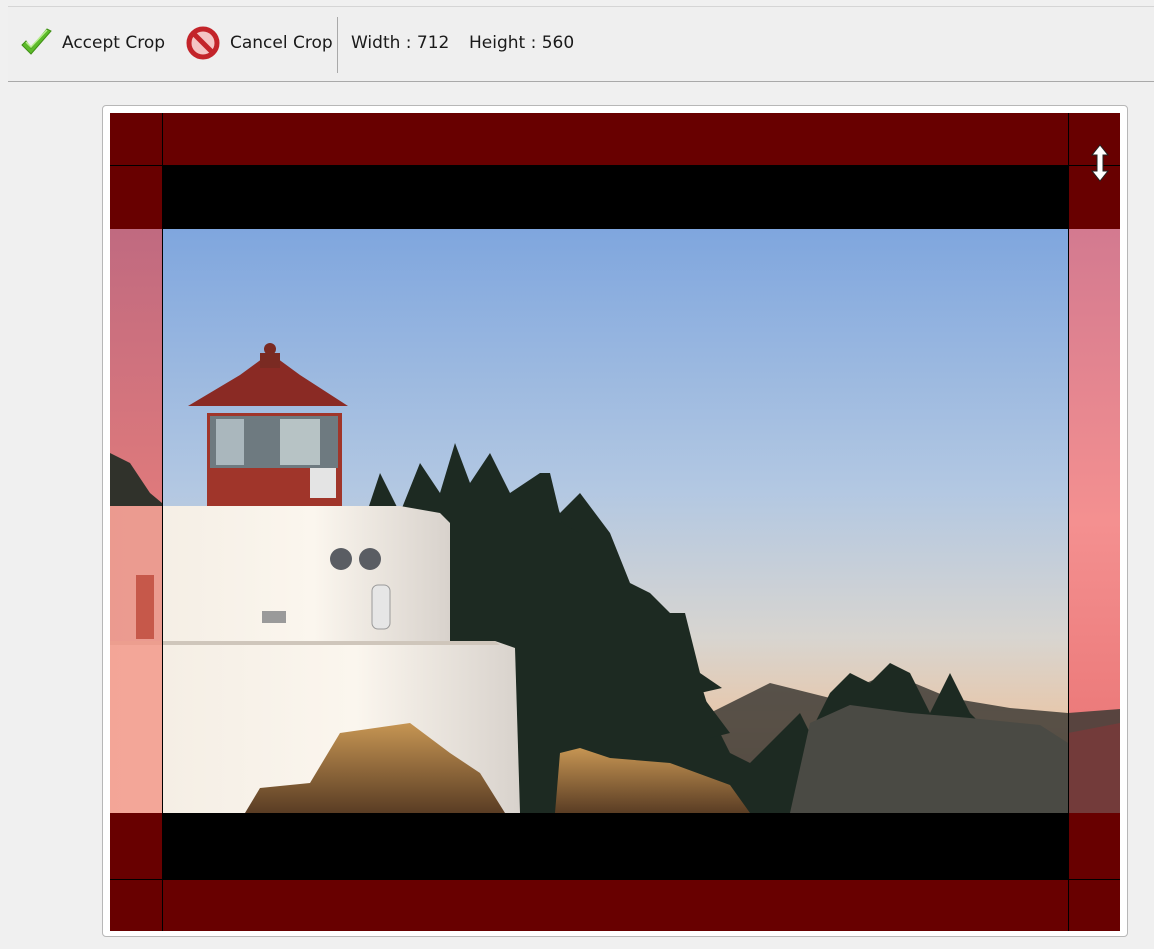 This screenshot has height=949, width=1154. I want to click on crop-width-readout: Width : 712, so click(400, 43).